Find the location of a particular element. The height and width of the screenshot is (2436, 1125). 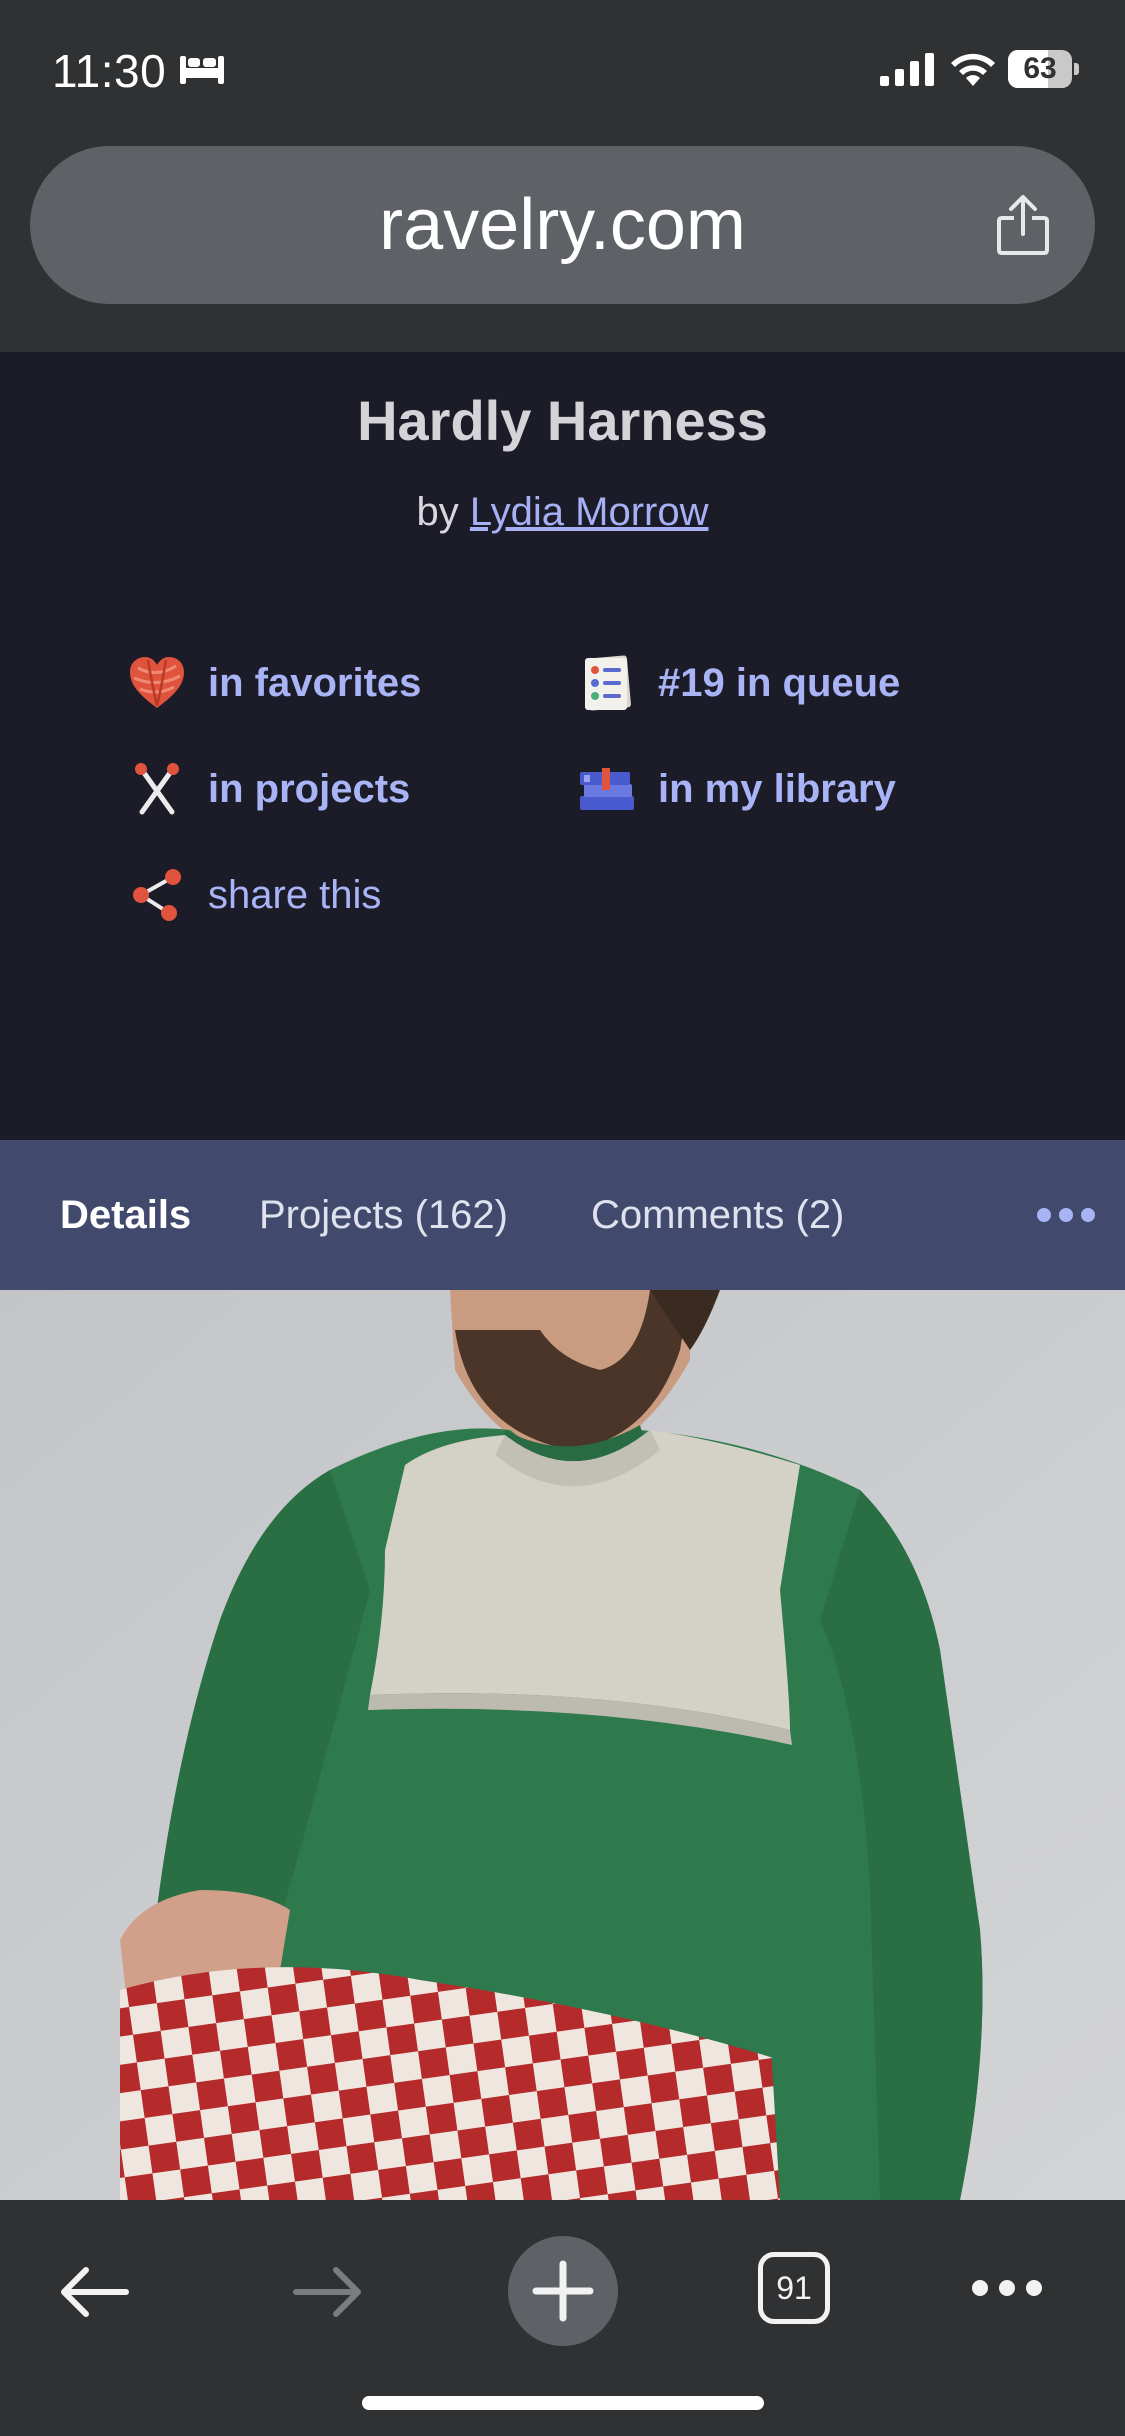

more-options-icon is located at coordinates (1007, 2288).